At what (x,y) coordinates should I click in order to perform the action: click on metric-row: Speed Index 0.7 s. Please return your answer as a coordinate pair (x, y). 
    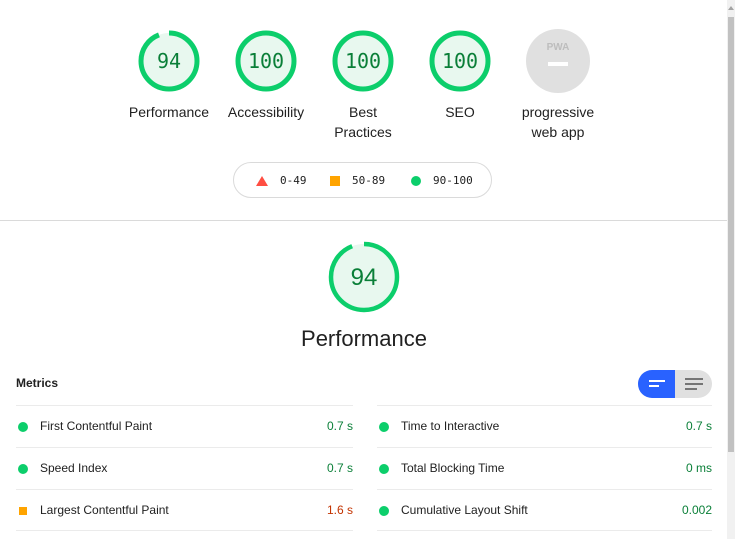
    Looking at the image, I should click on (184, 468).